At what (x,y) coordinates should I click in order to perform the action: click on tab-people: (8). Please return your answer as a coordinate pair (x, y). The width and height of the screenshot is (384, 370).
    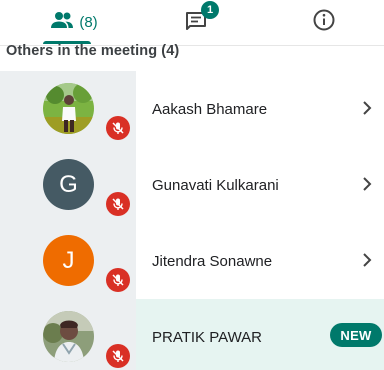
    Looking at the image, I should click on (74, 22).